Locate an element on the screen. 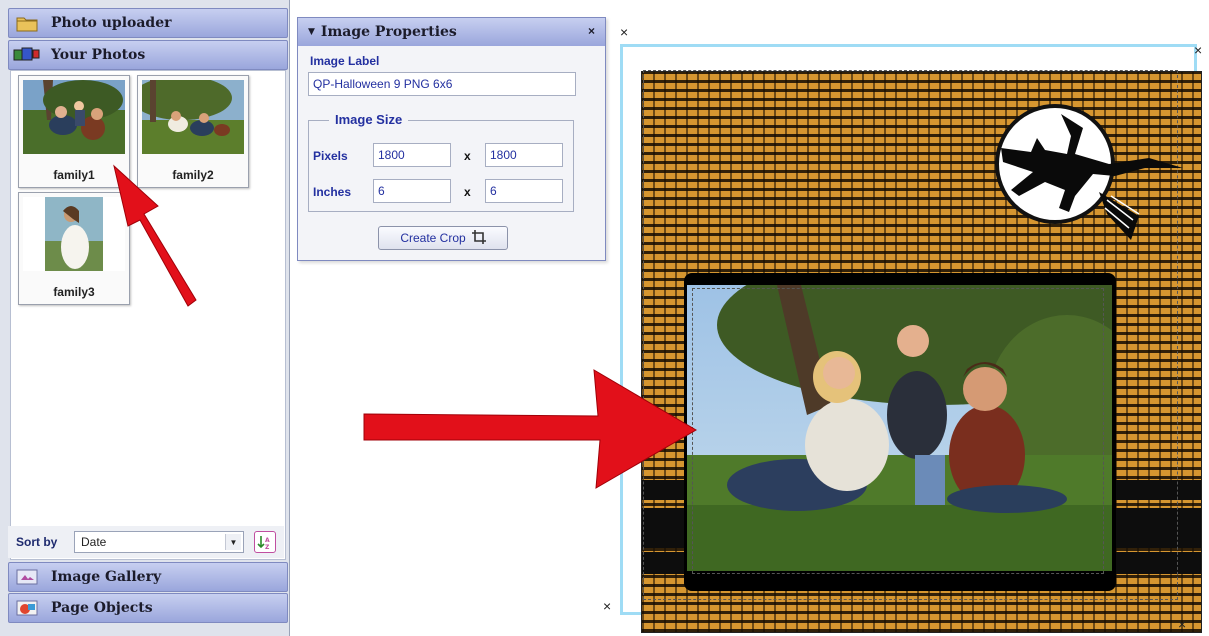 This screenshot has width=1209, height=636. family1-thumbnail is located at coordinates (74, 117).